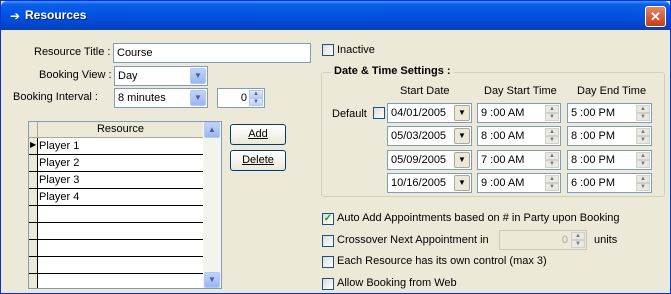 The height and width of the screenshot is (294, 671). What do you see at coordinates (609, 183) in the screenshot?
I see `day-end-time-field: 6 :00 PM ▲ ▼` at bounding box center [609, 183].